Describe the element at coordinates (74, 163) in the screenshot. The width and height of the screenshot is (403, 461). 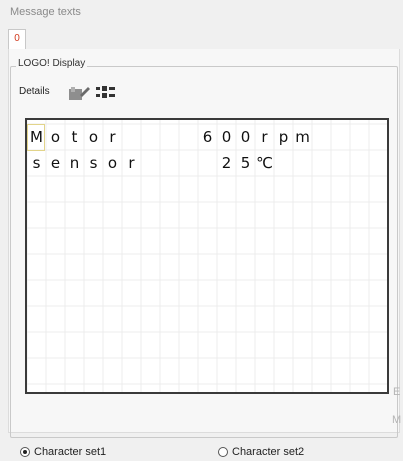
I see `display-char: n` at that location.